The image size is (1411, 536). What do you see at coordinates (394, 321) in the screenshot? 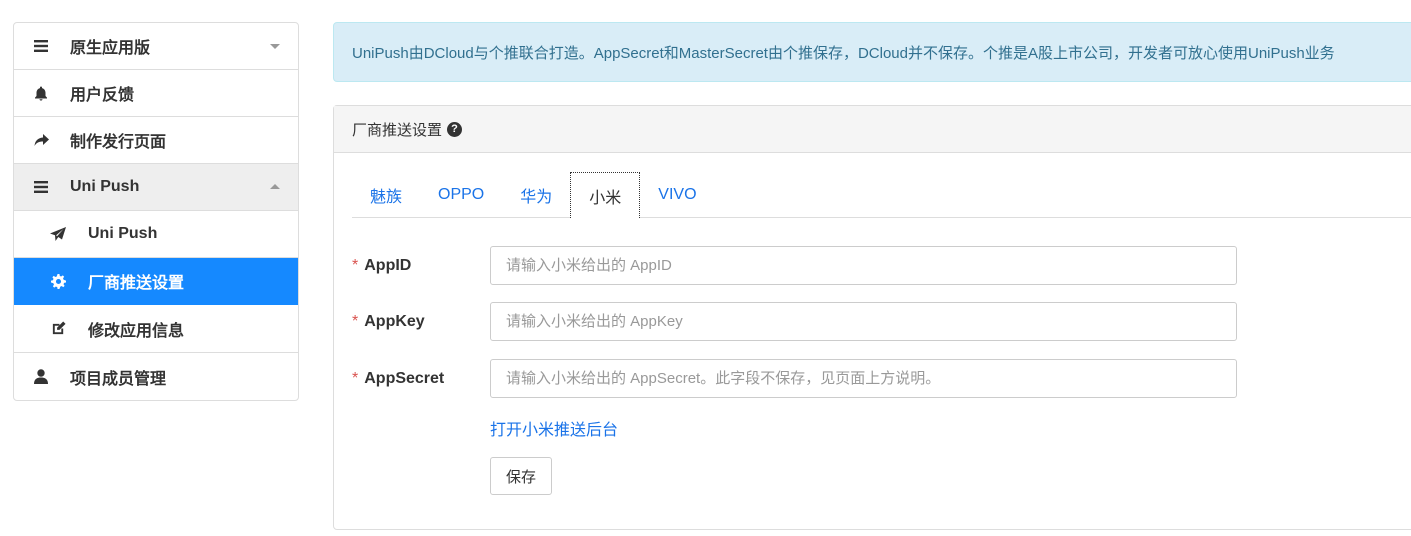
I see `appkey-label-text: AppKey` at bounding box center [394, 321].